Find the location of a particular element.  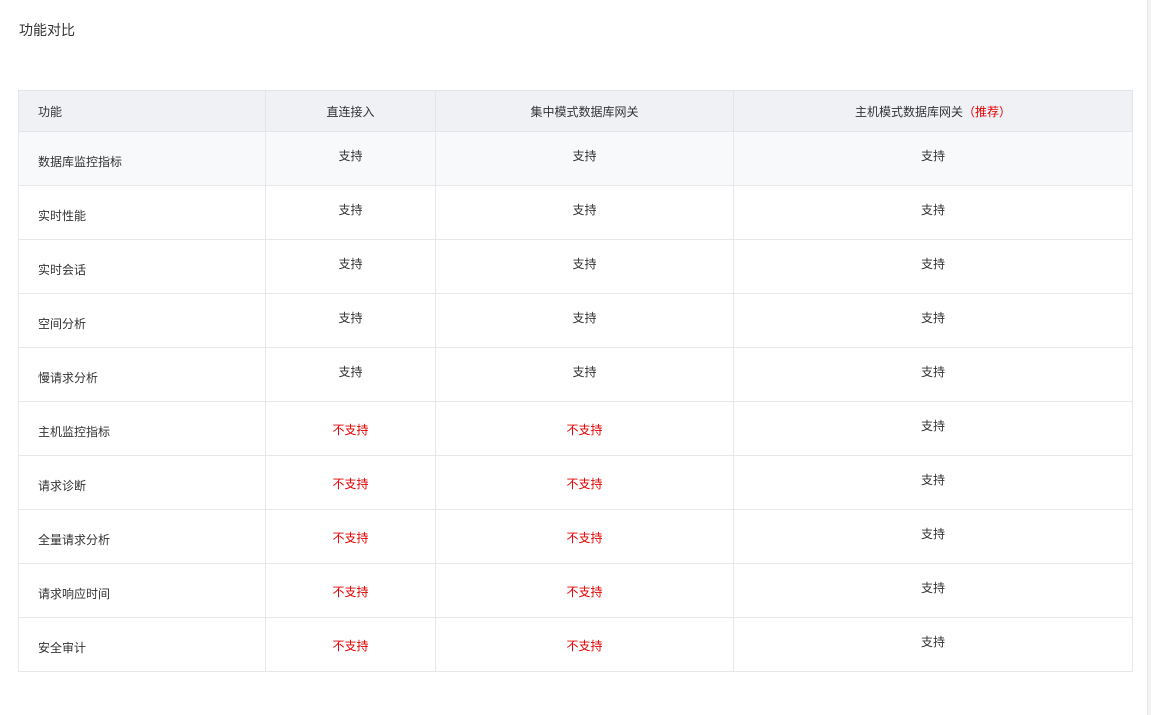

feature-cell: 慢请求分析 is located at coordinates (142, 374).